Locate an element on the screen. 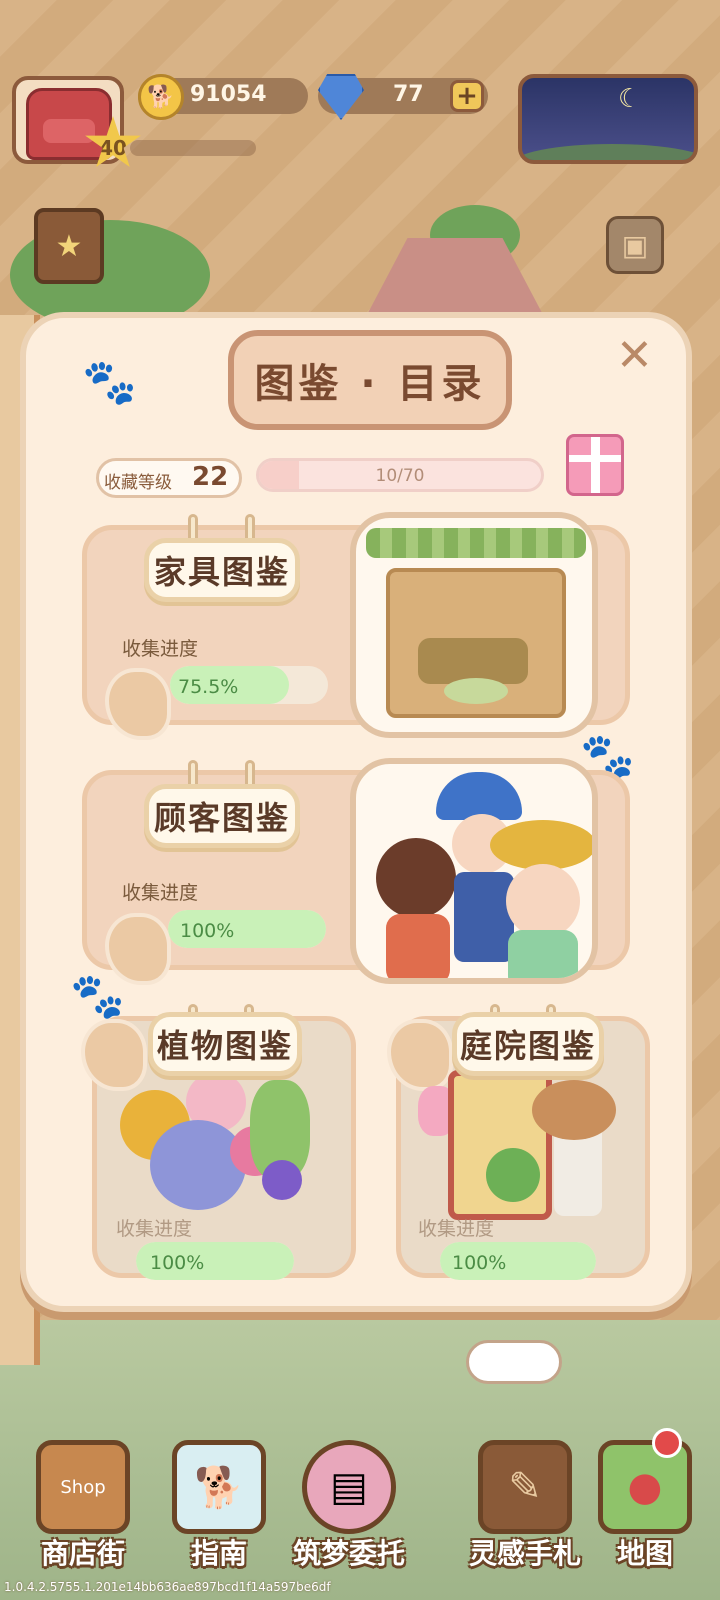  courtyard-catalog-title: 庭院图鉴 is located at coordinates (528, 1044).